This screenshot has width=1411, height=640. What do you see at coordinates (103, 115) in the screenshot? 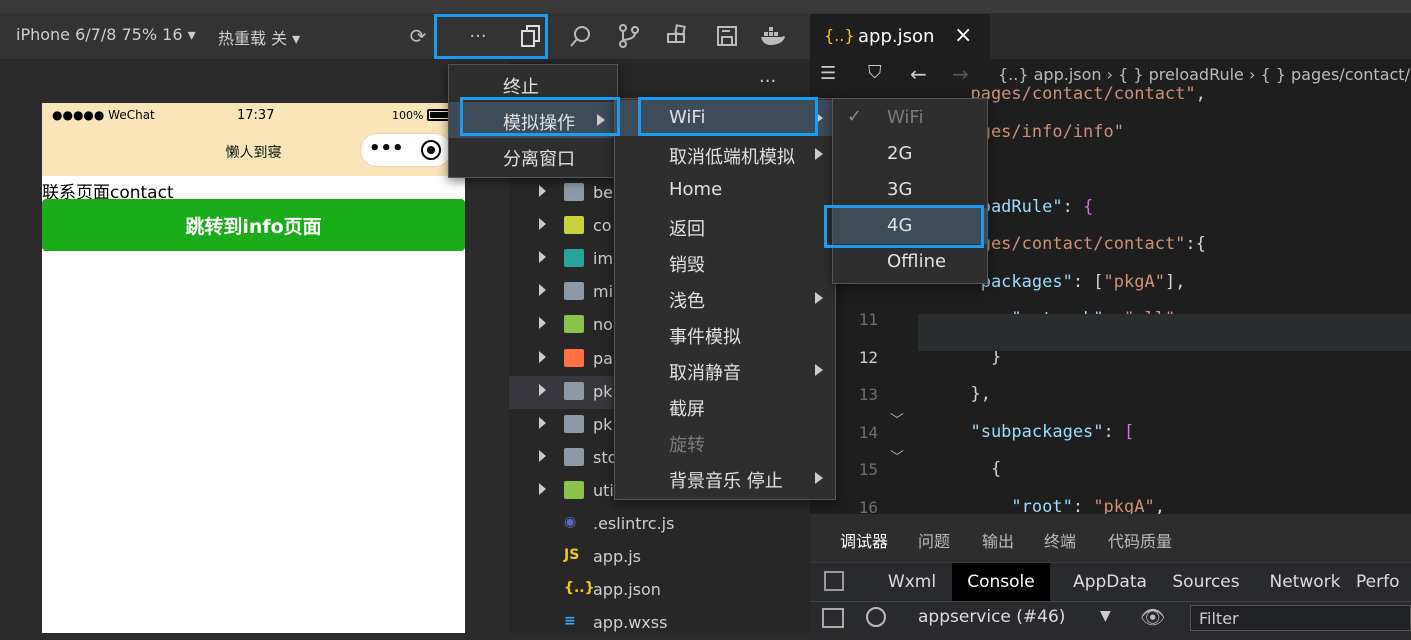
I see `status-carrier: ●●●●● WeChat` at bounding box center [103, 115].